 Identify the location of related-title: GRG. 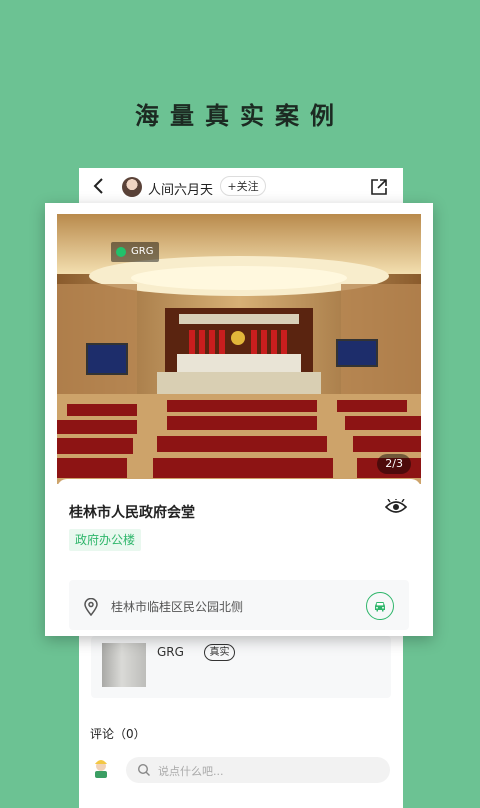
(170, 652).